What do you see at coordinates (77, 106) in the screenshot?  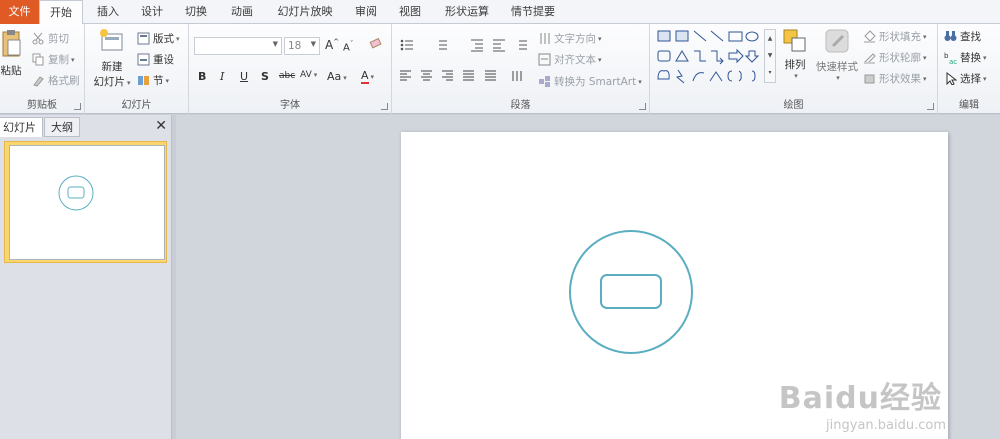 I see `clipboard-launcher-icon` at bounding box center [77, 106].